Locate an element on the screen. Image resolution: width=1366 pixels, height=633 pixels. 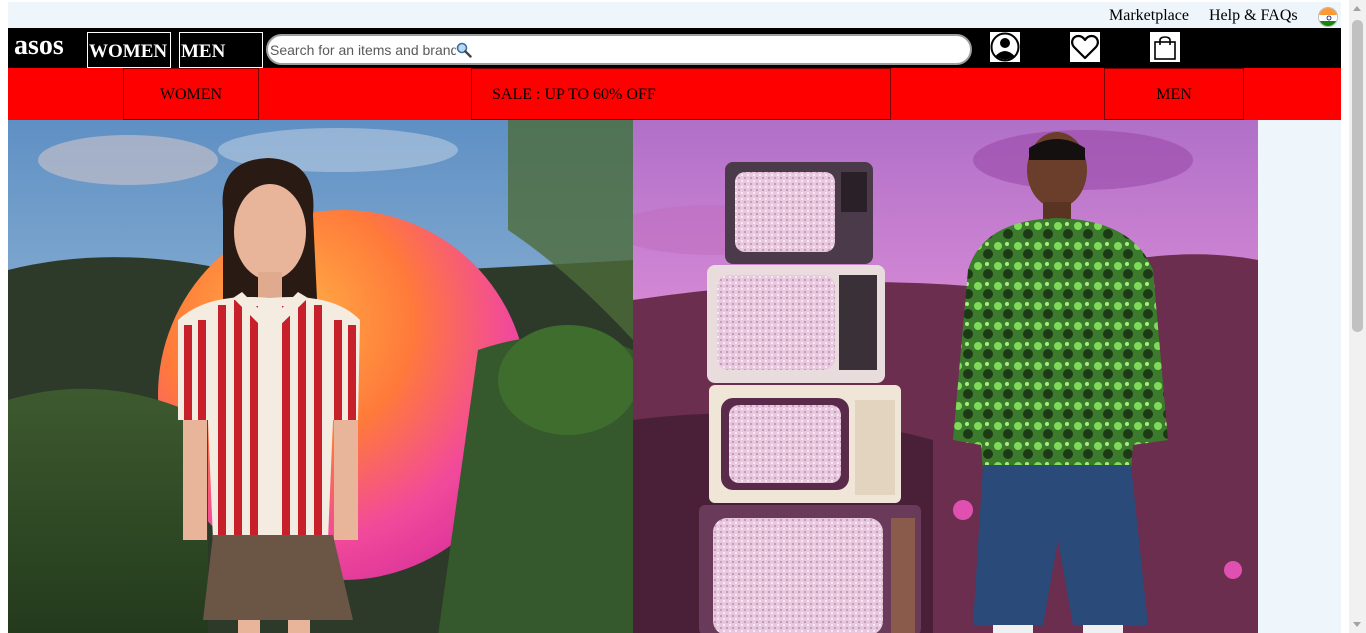
search-bar is located at coordinates (619, 49).